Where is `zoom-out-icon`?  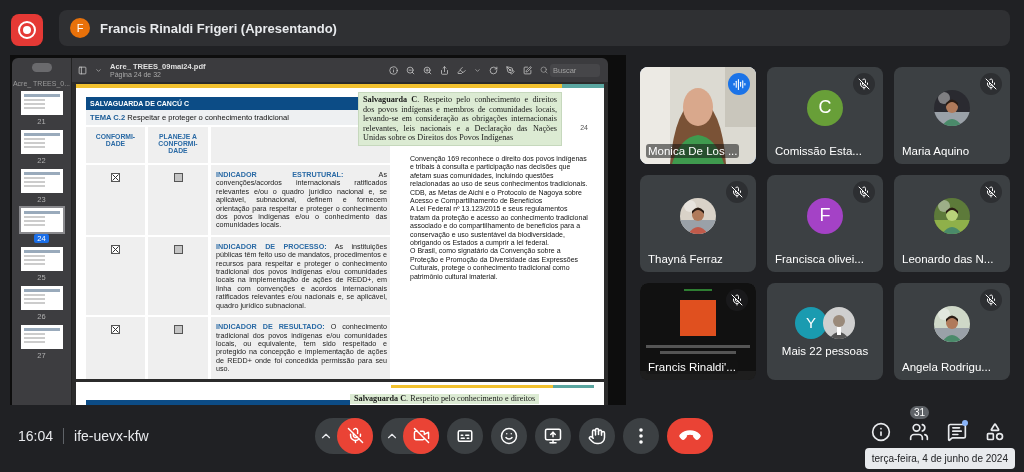
zoom-out-icon is located at coordinates (410, 70).